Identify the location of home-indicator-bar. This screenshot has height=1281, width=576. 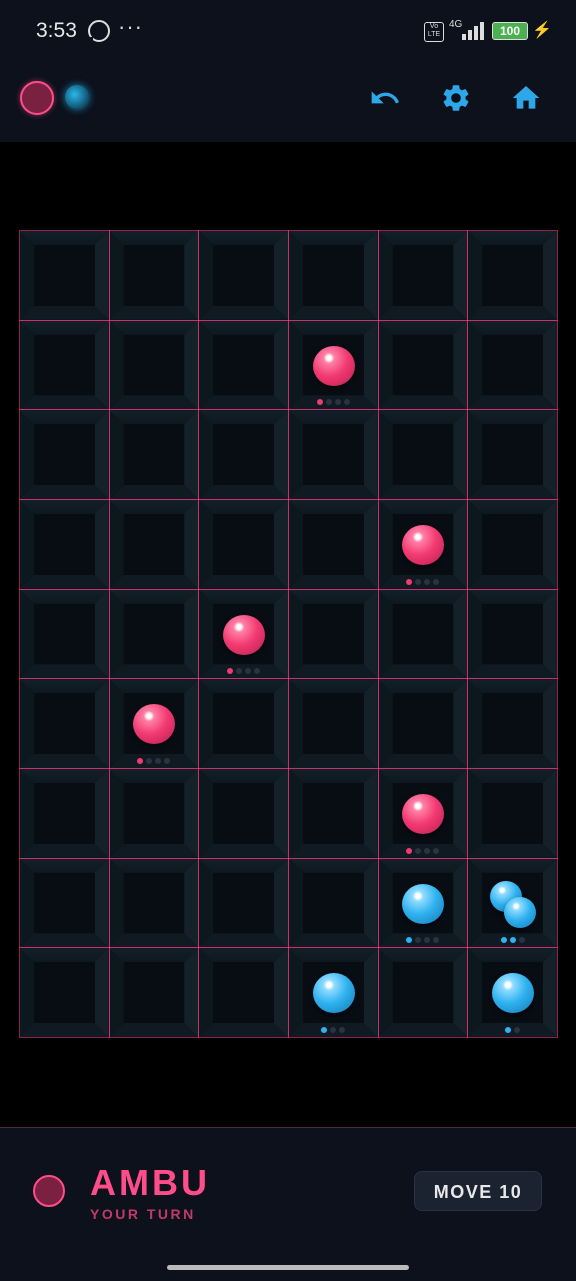
(288, 1267).